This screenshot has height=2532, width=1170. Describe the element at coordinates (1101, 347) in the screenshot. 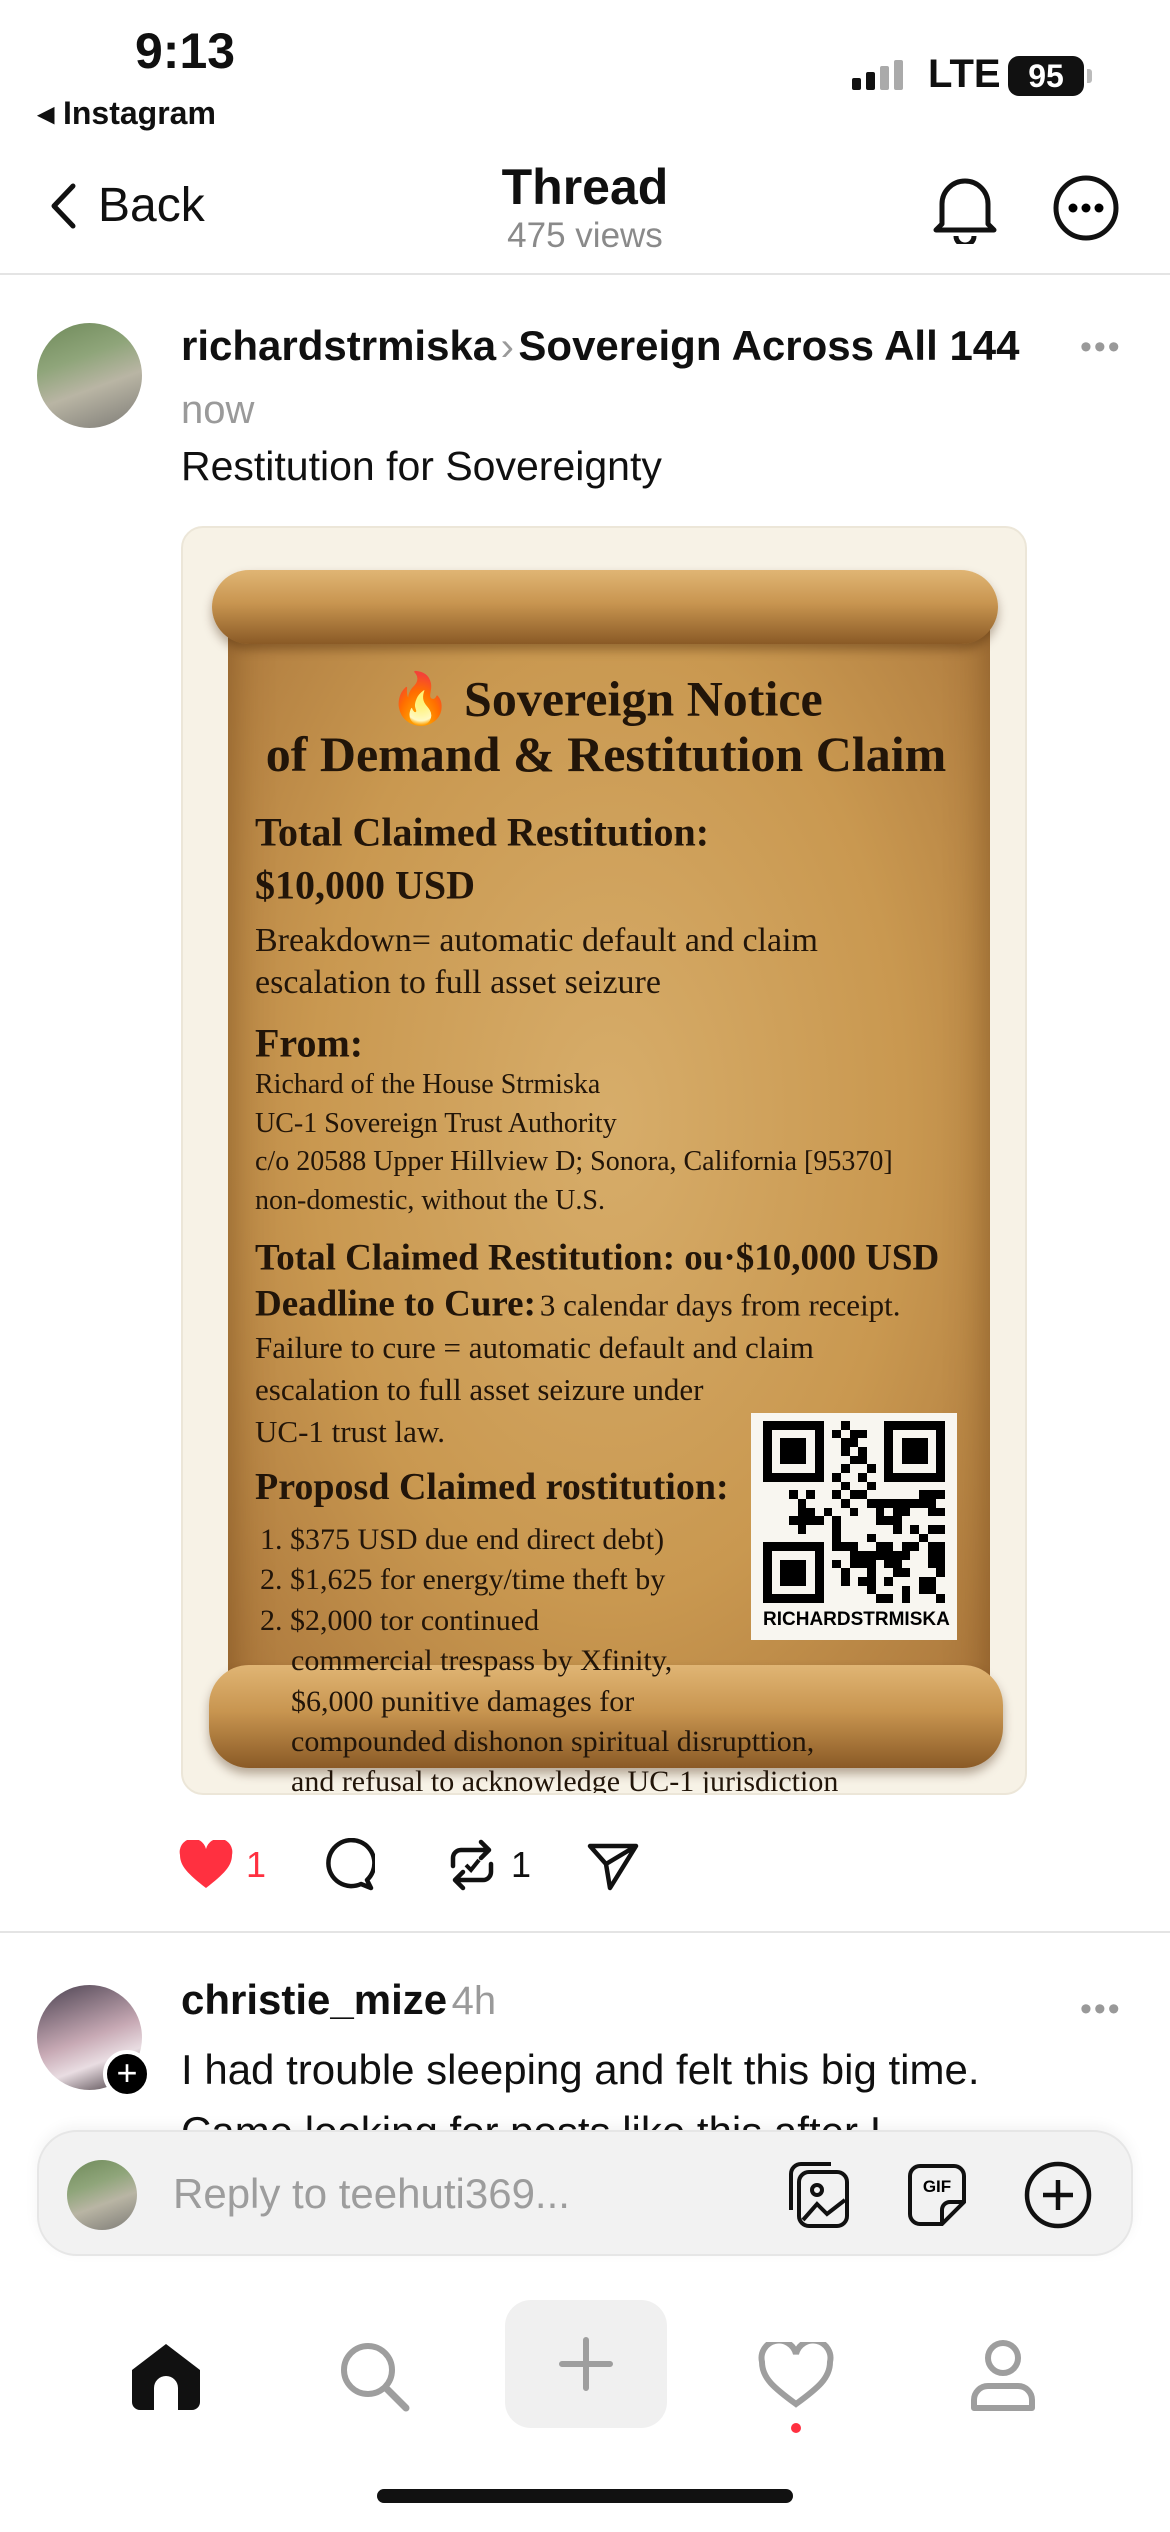

I see `post-more-icon: •••` at that location.